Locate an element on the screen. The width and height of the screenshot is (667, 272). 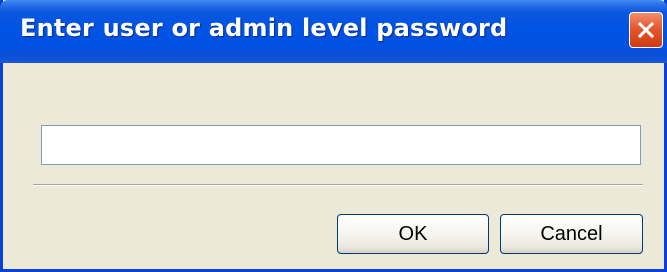
cancel-button: Cancel is located at coordinates (571, 234).